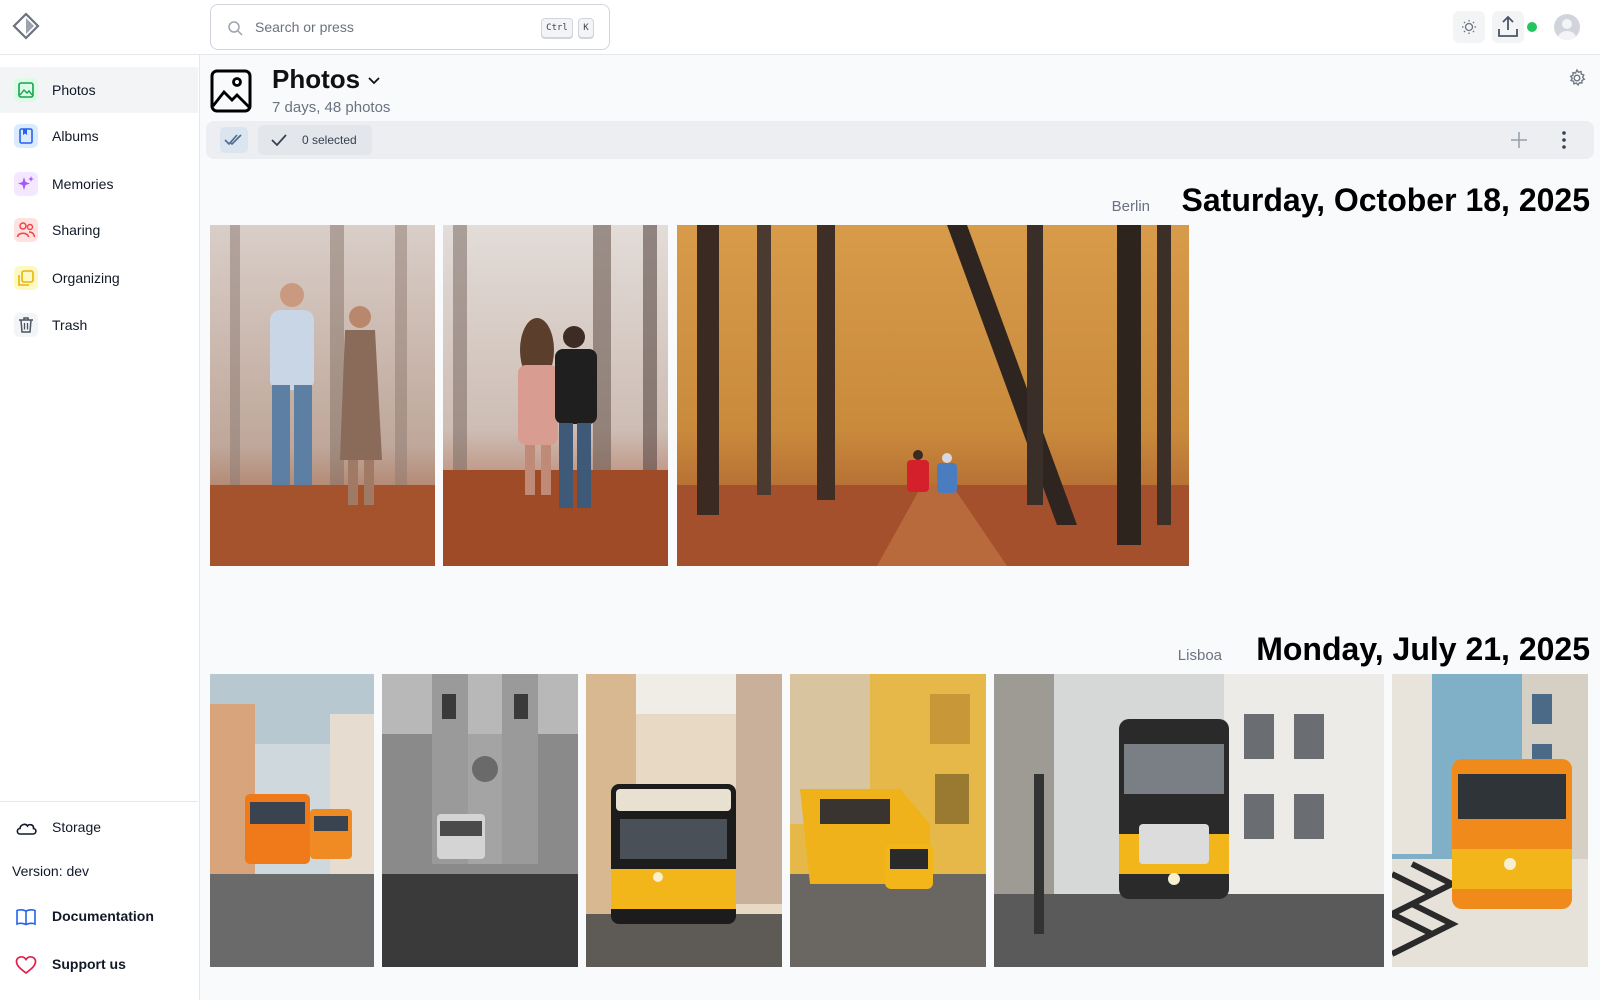 Image resolution: width=1600 pixels, height=1000 pixels. I want to click on sidebar-item-albums: Albums, so click(99, 136).